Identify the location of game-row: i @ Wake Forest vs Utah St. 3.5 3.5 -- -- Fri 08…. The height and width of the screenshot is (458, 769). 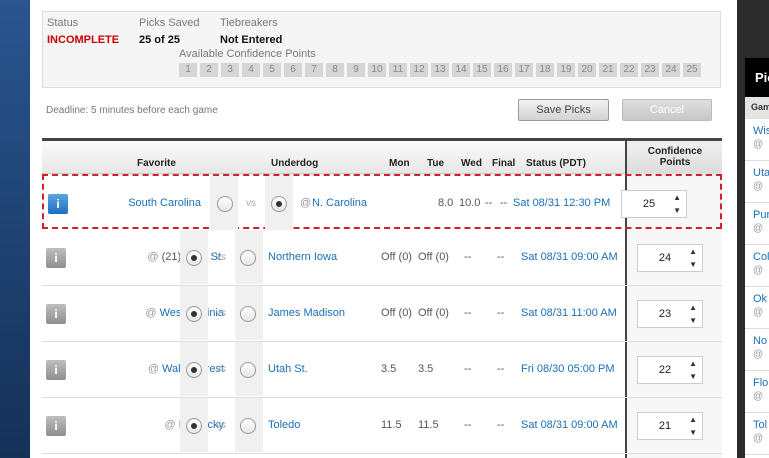
(382, 370).